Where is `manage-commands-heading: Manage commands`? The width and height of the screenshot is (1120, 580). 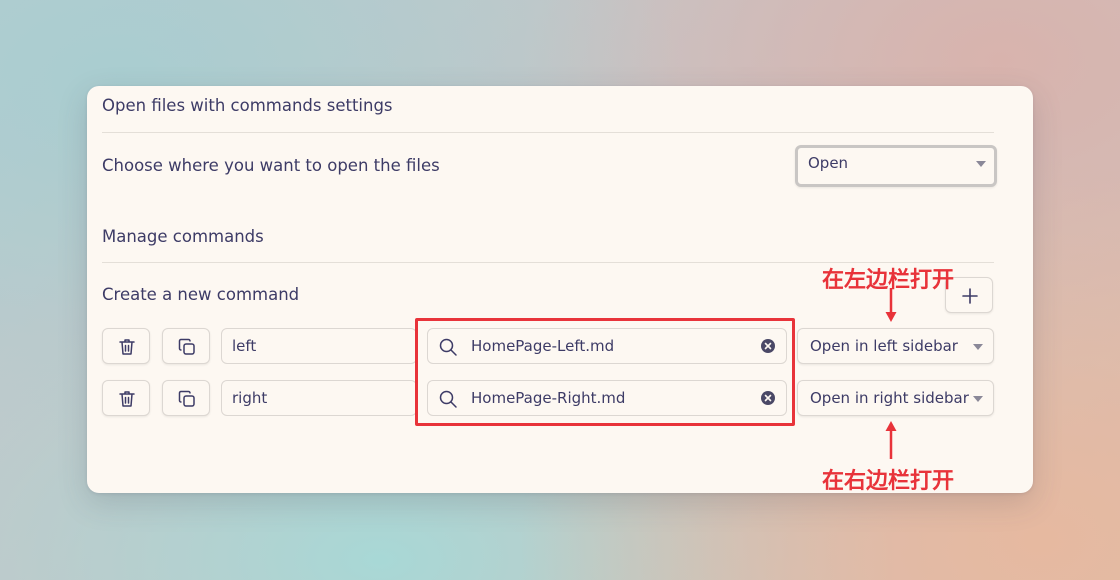 manage-commands-heading: Manage commands is located at coordinates (183, 236).